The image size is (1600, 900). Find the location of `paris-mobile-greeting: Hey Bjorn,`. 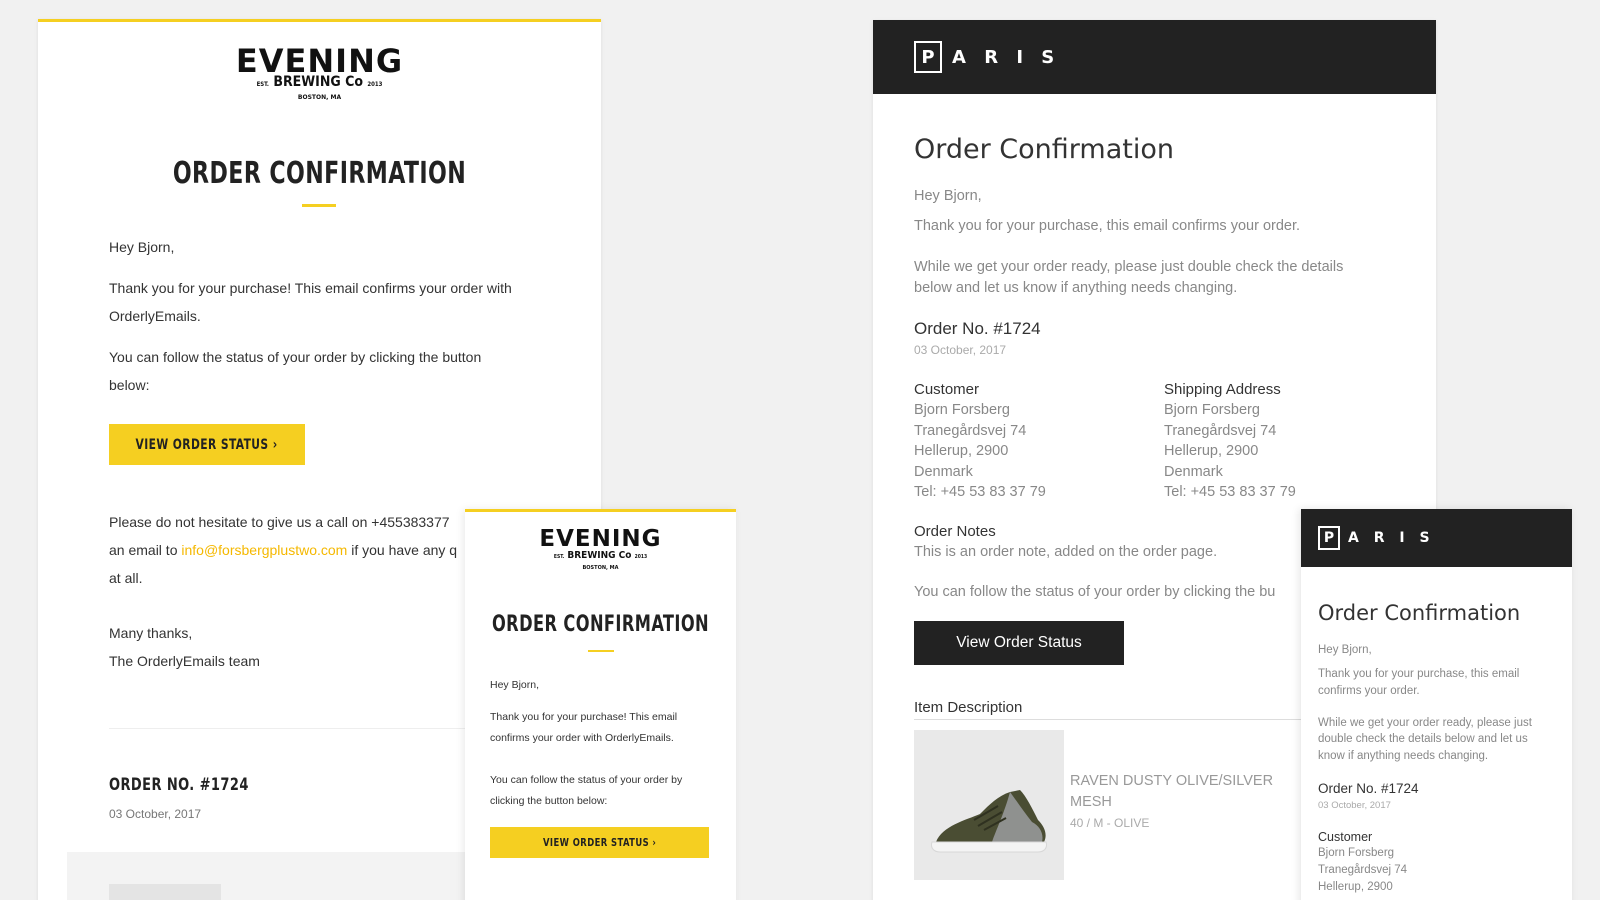

paris-mobile-greeting: Hey Bjorn, is located at coordinates (1345, 650).